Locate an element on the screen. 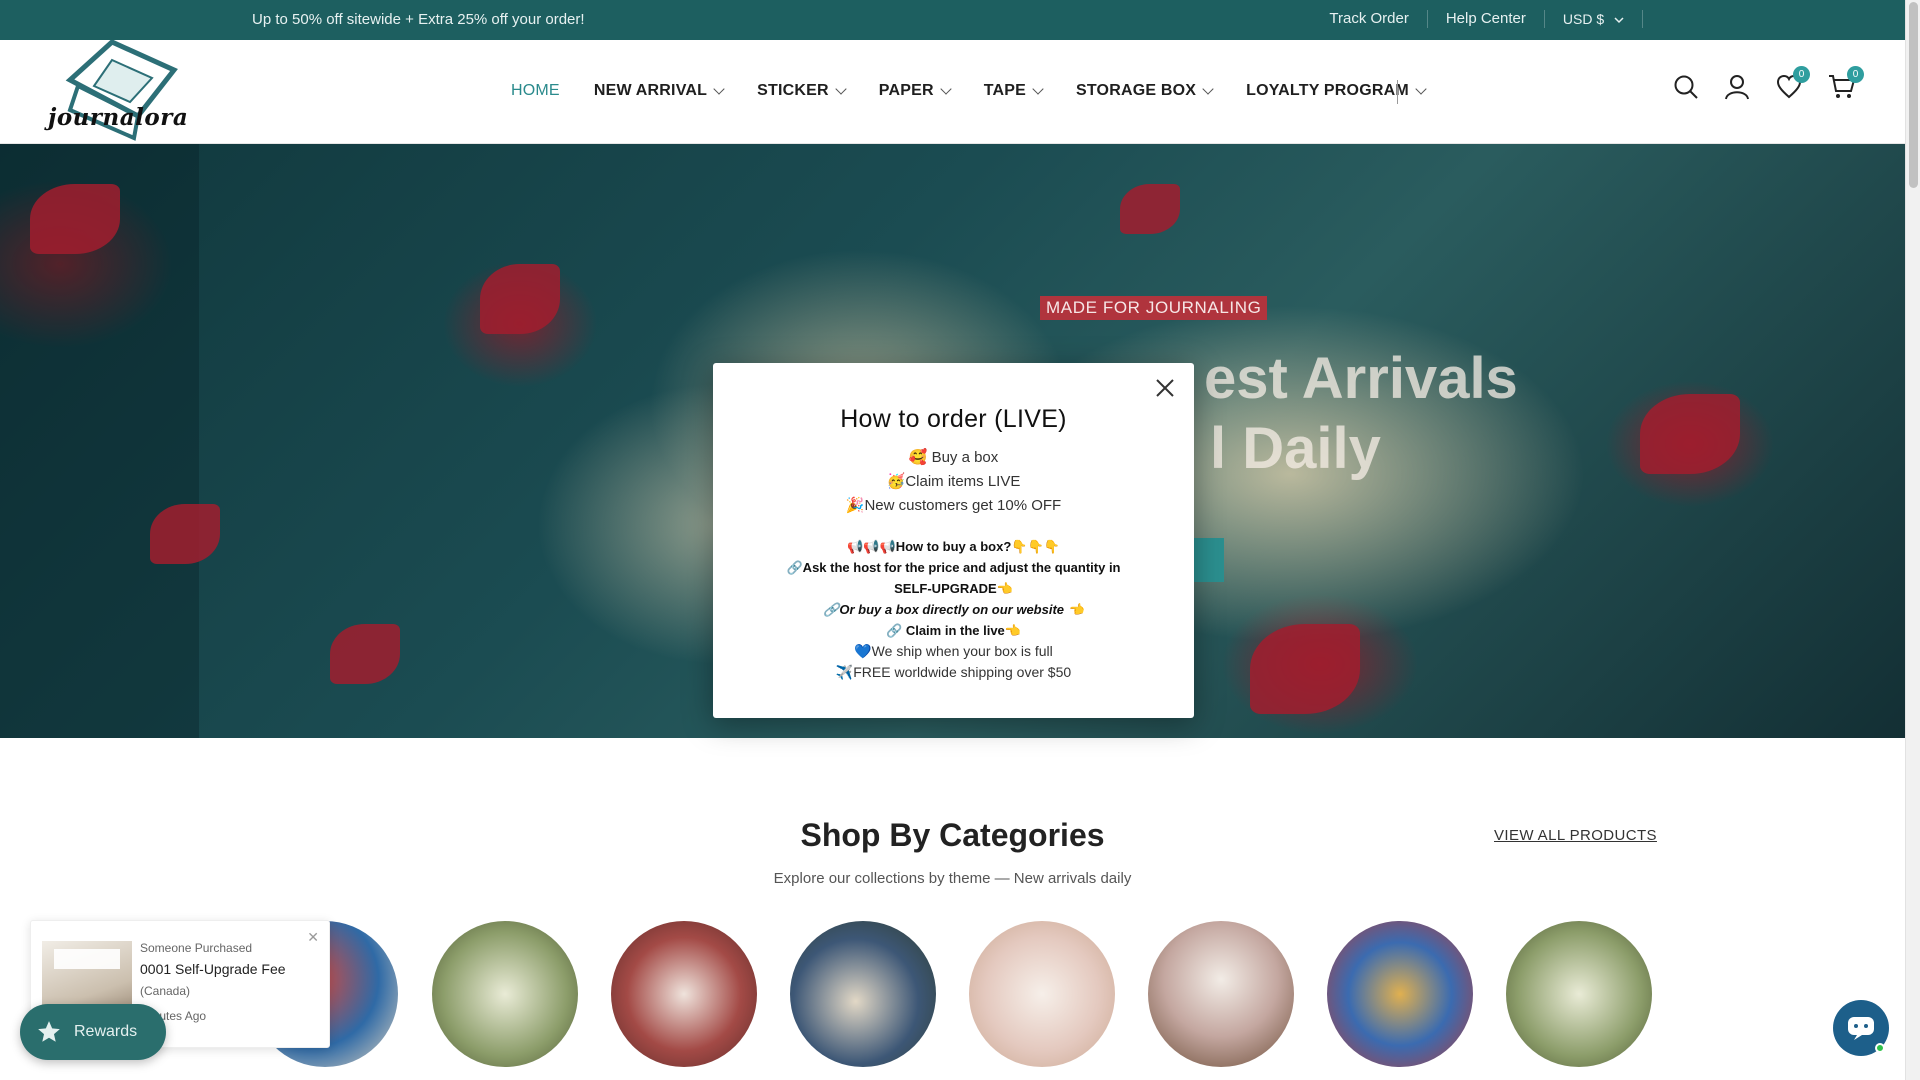  modal-free-ship: ✈️FREE worldwide shipping over $50 is located at coordinates (953, 672).